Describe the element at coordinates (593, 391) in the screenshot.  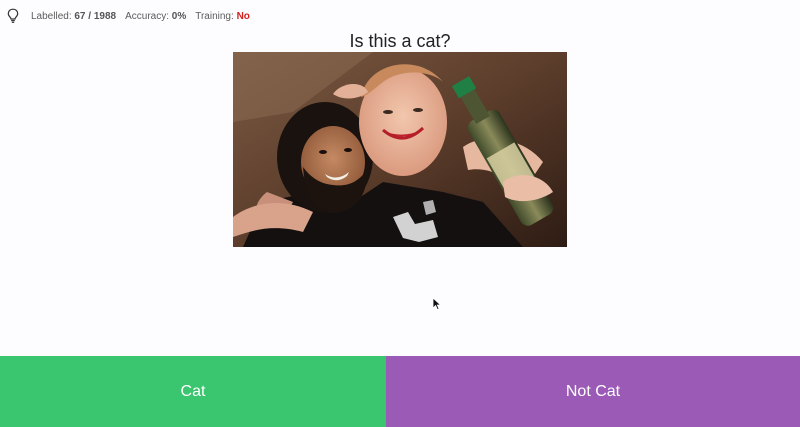
I see `not-cat-button: Not Cat` at that location.